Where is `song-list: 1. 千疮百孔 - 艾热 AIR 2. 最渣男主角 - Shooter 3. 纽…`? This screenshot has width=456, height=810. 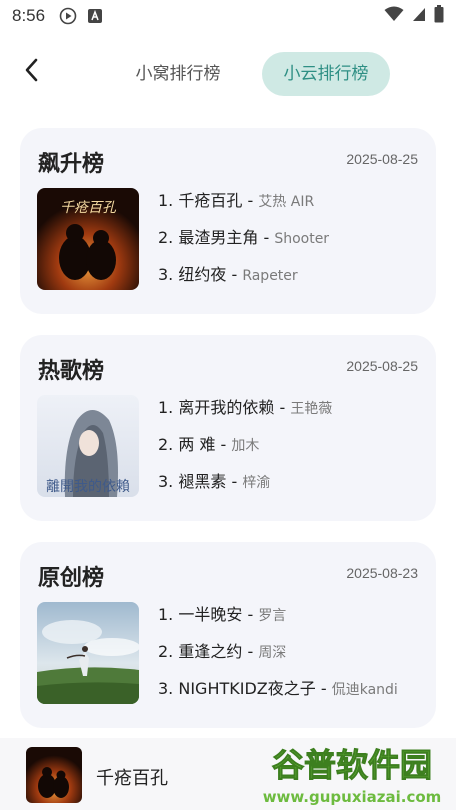 song-list: 1. 千疮百孔 - 艾热 AIR 2. 最渣男主角 - Shooter 3. 纽… is located at coordinates (293, 243).